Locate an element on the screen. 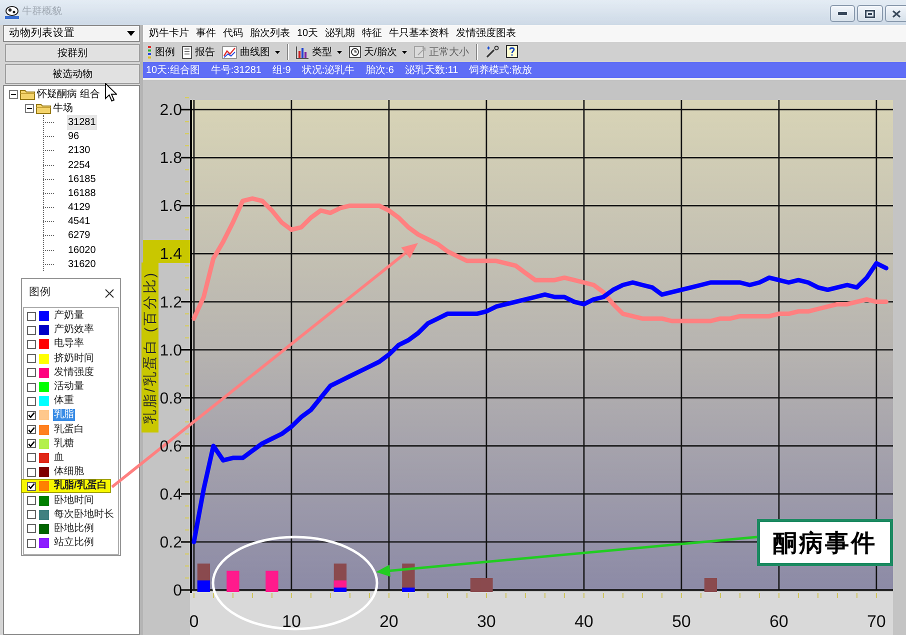 The width and height of the screenshot is (906, 635). tree-item: 2130 is located at coordinates (79, 150).